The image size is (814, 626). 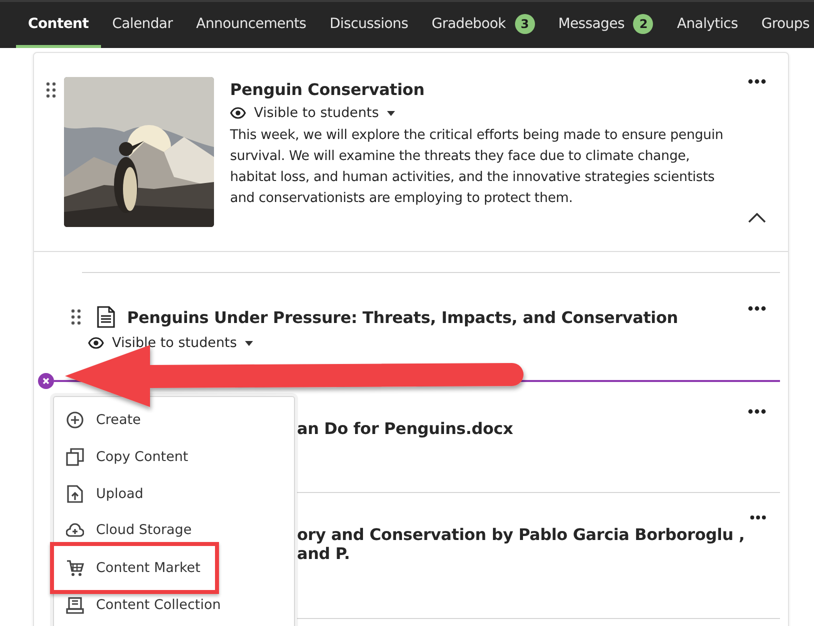 I want to click on nav-tab: Messages 2, so click(x=606, y=25).